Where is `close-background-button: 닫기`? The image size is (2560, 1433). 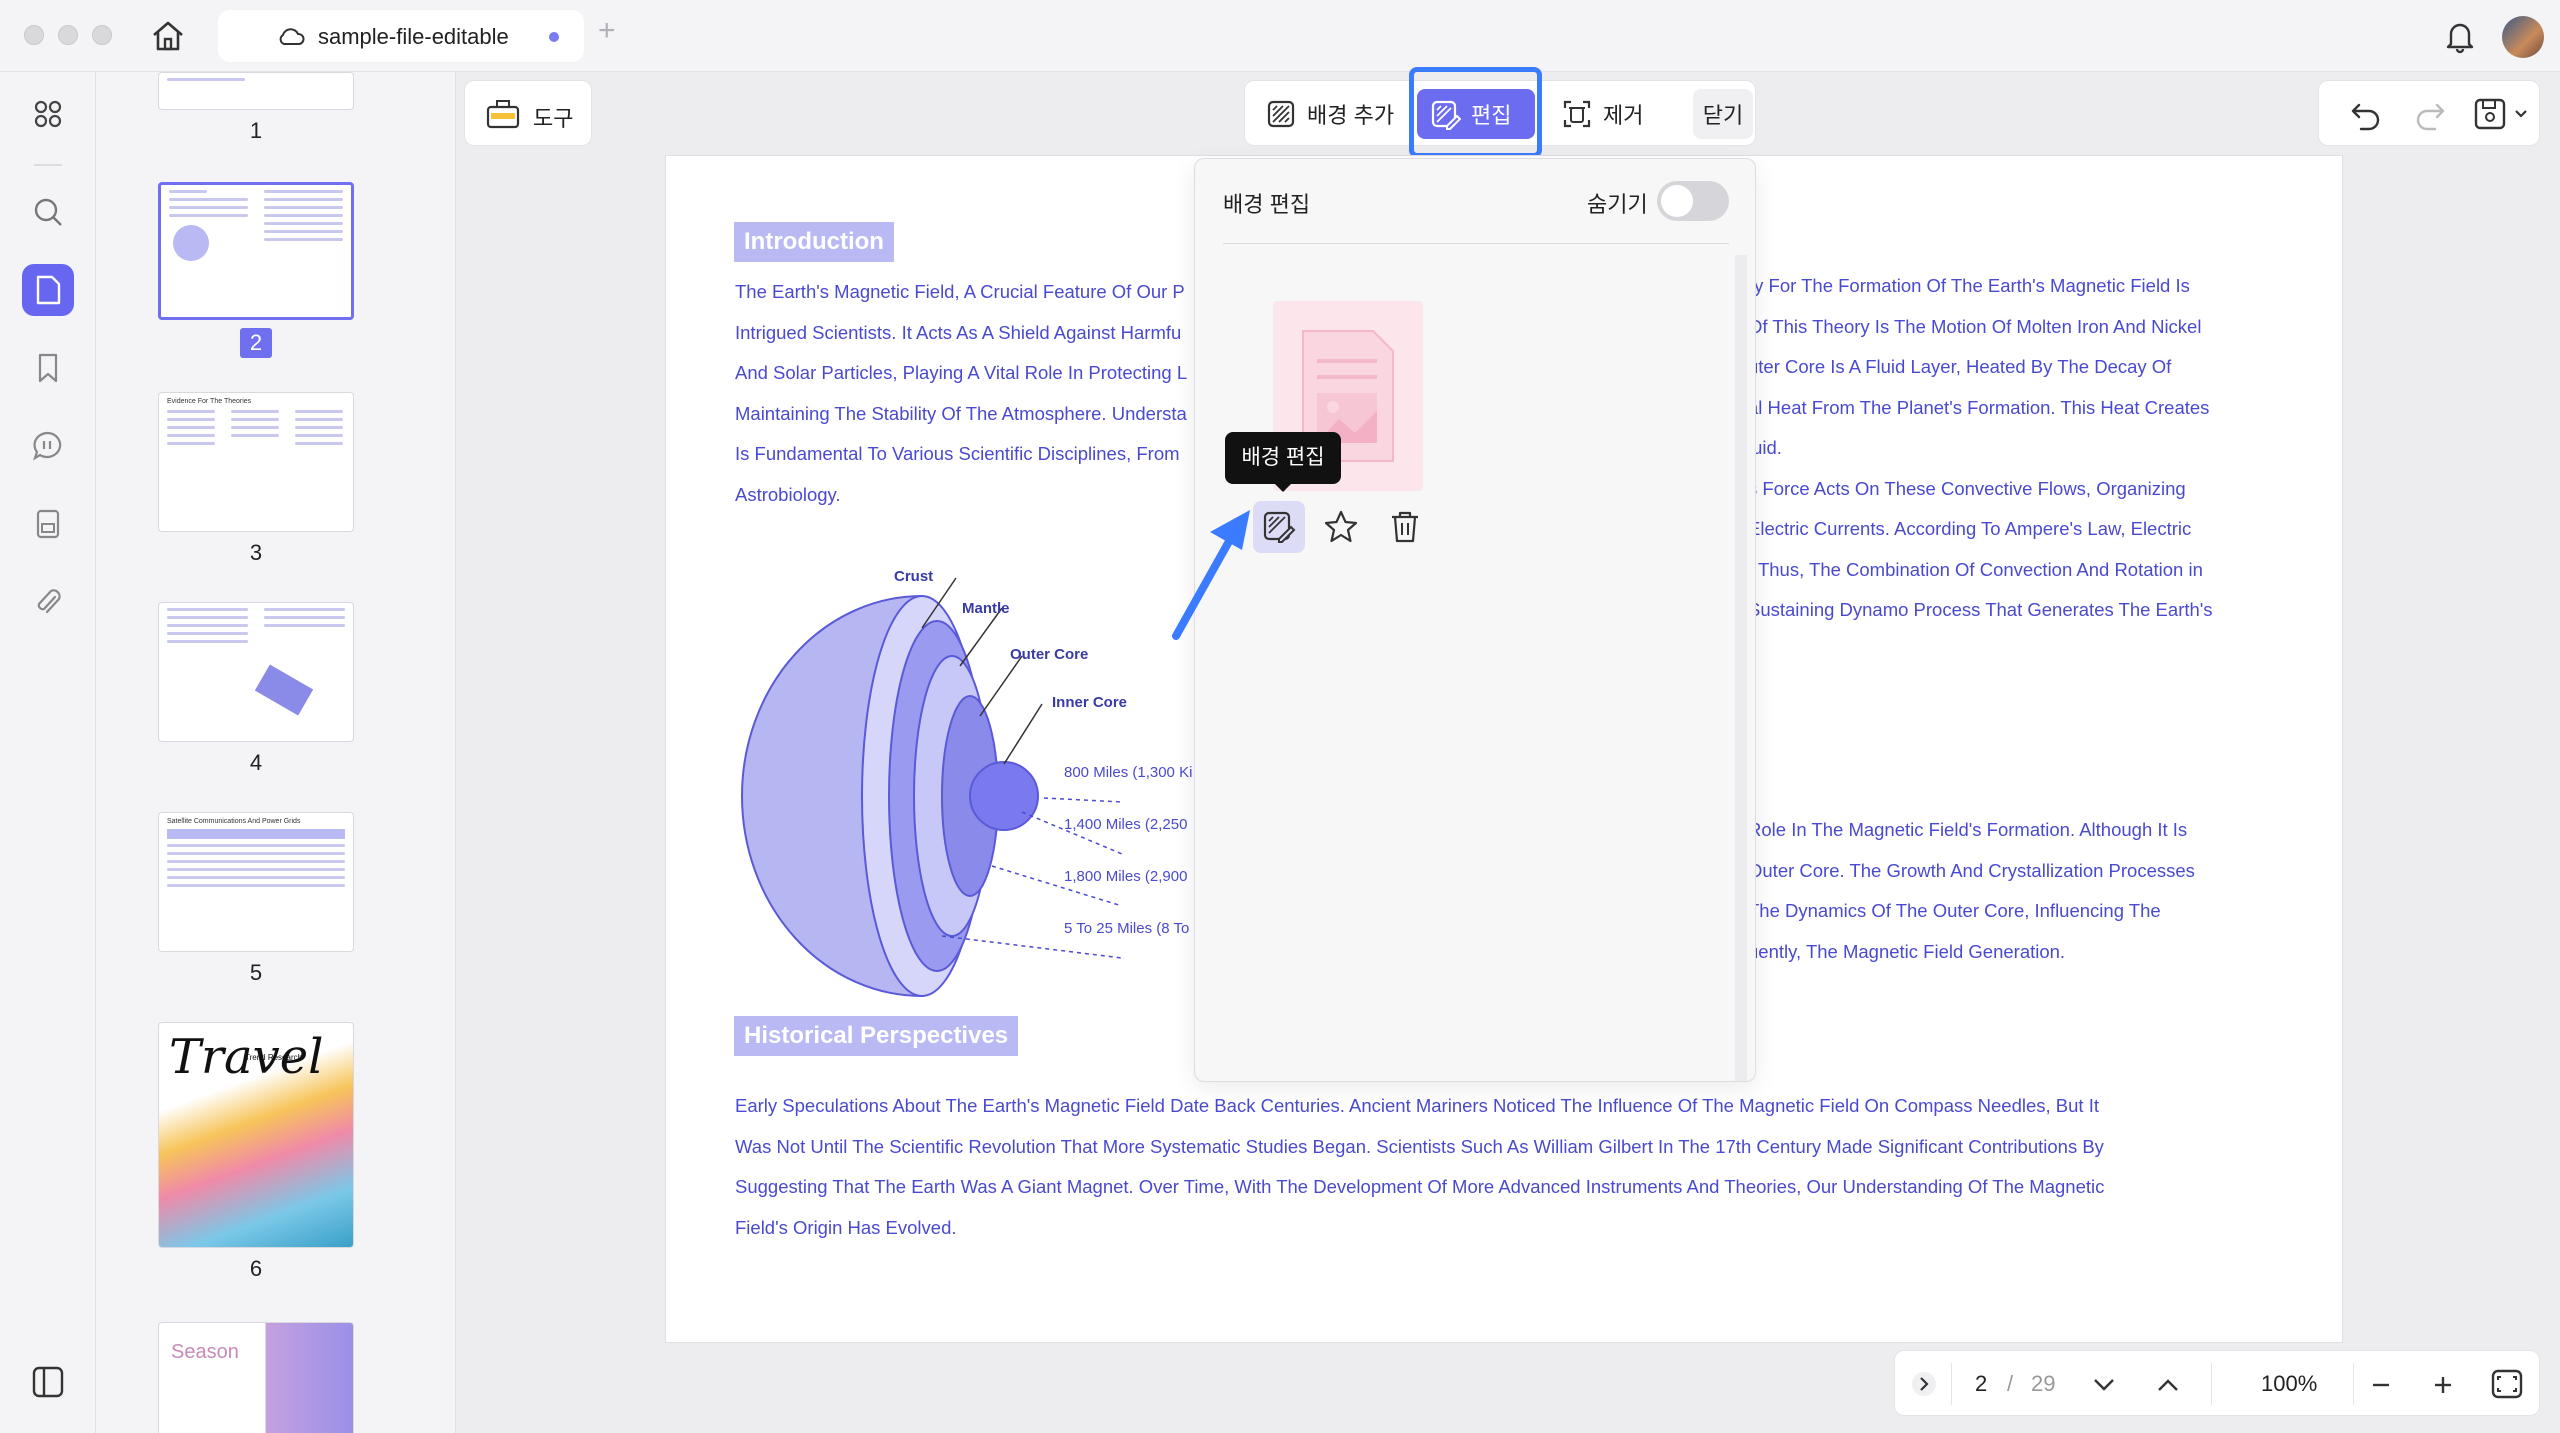 close-background-button: 닫기 is located at coordinates (1723, 114).